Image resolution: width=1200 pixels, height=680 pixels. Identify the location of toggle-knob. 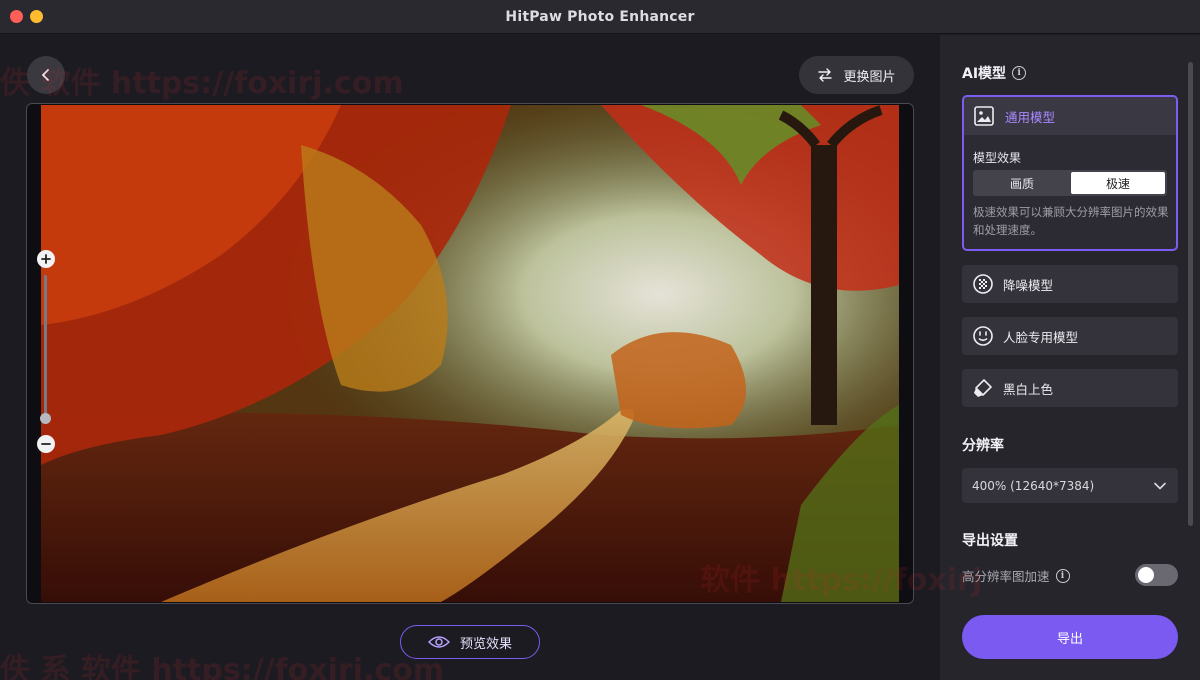
(1146, 575).